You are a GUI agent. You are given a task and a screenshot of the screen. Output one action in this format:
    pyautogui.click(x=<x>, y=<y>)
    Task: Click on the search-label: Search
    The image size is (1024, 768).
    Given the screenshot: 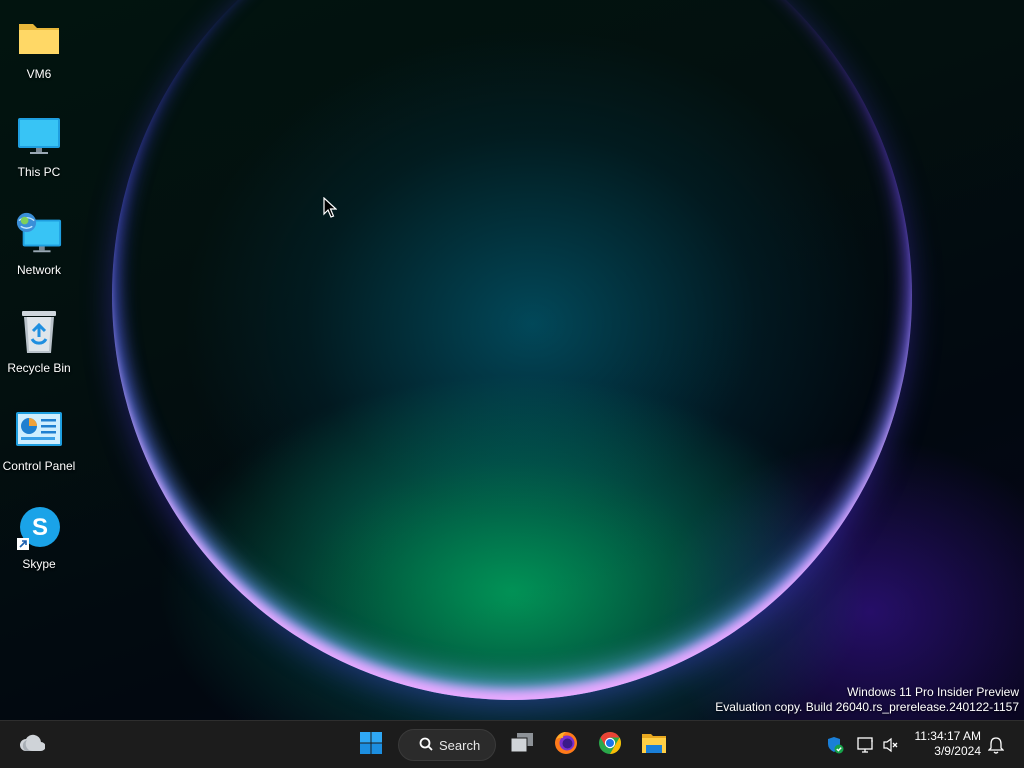 What is the action you would take?
    pyautogui.click(x=460, y=745)
    